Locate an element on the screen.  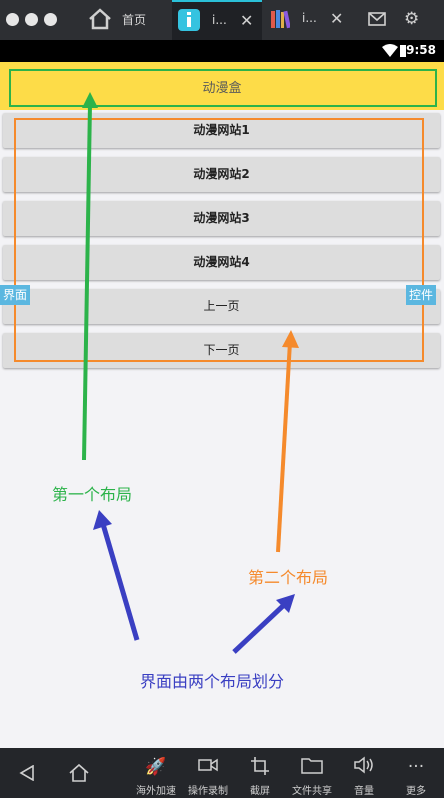
folder-icon is located at coordinates (312, 767).